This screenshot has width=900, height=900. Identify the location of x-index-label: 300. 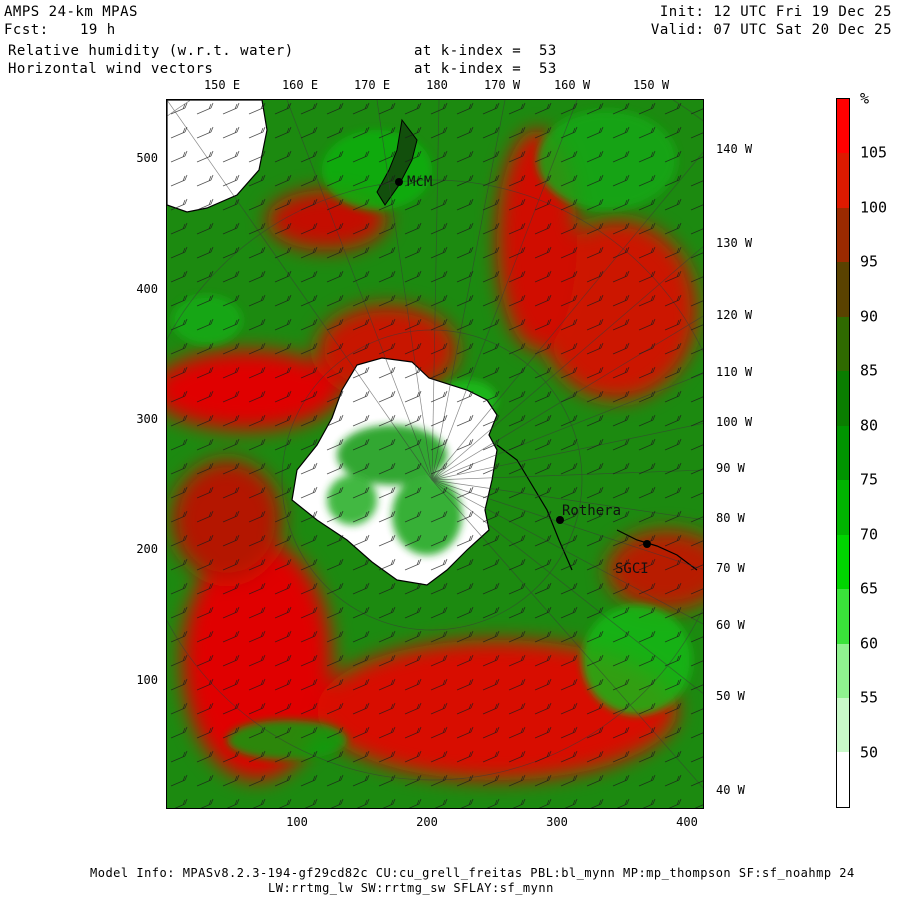
(557, 822).